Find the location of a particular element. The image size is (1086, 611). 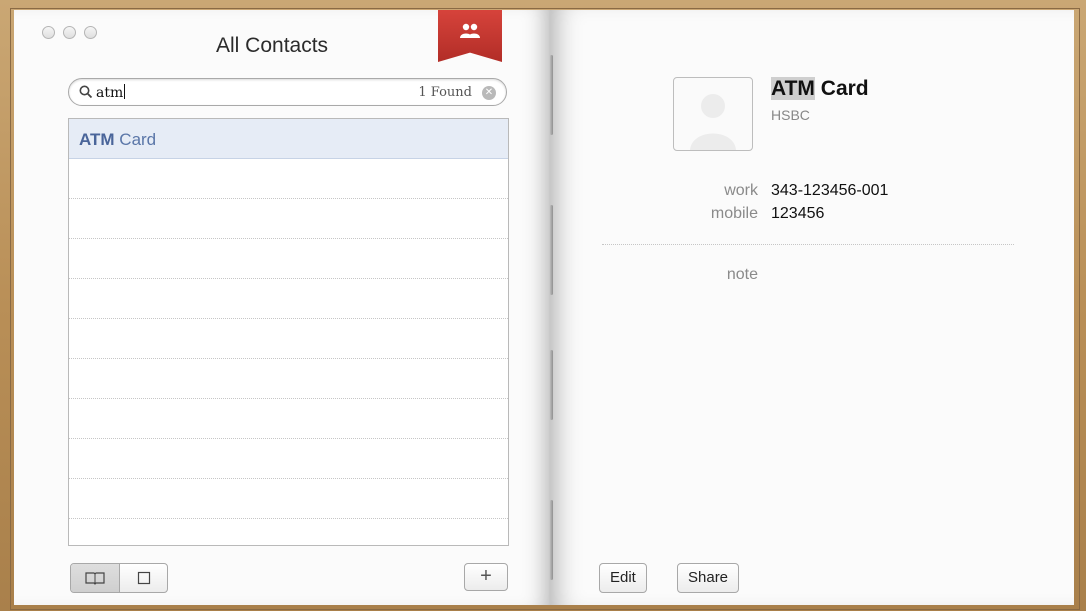

add-contact-button: + is located at coordinates (486, 577).